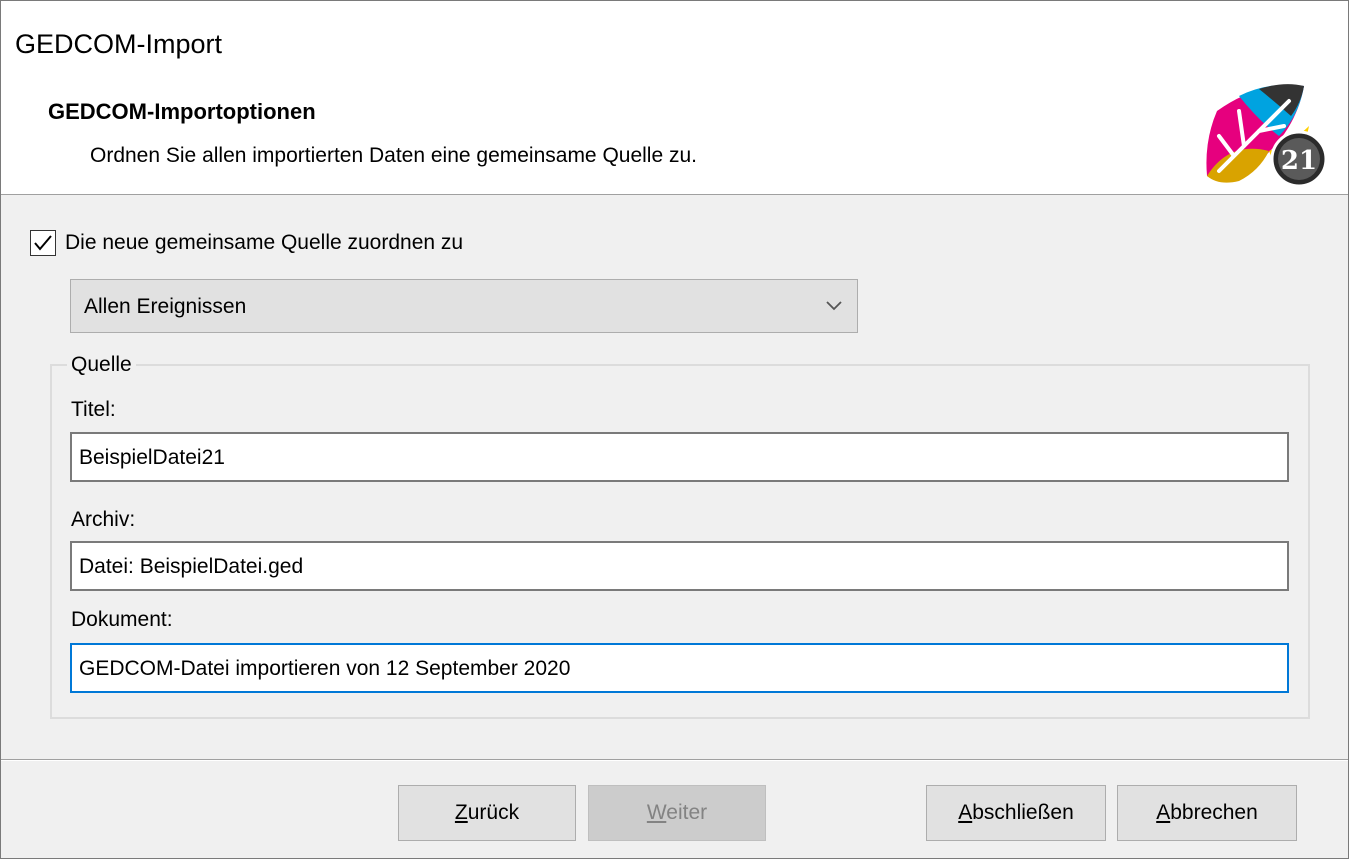 The width and height of the screenshot is (1349, 859). I want to click on archiv-label: Archiv:, so click(103, 519).